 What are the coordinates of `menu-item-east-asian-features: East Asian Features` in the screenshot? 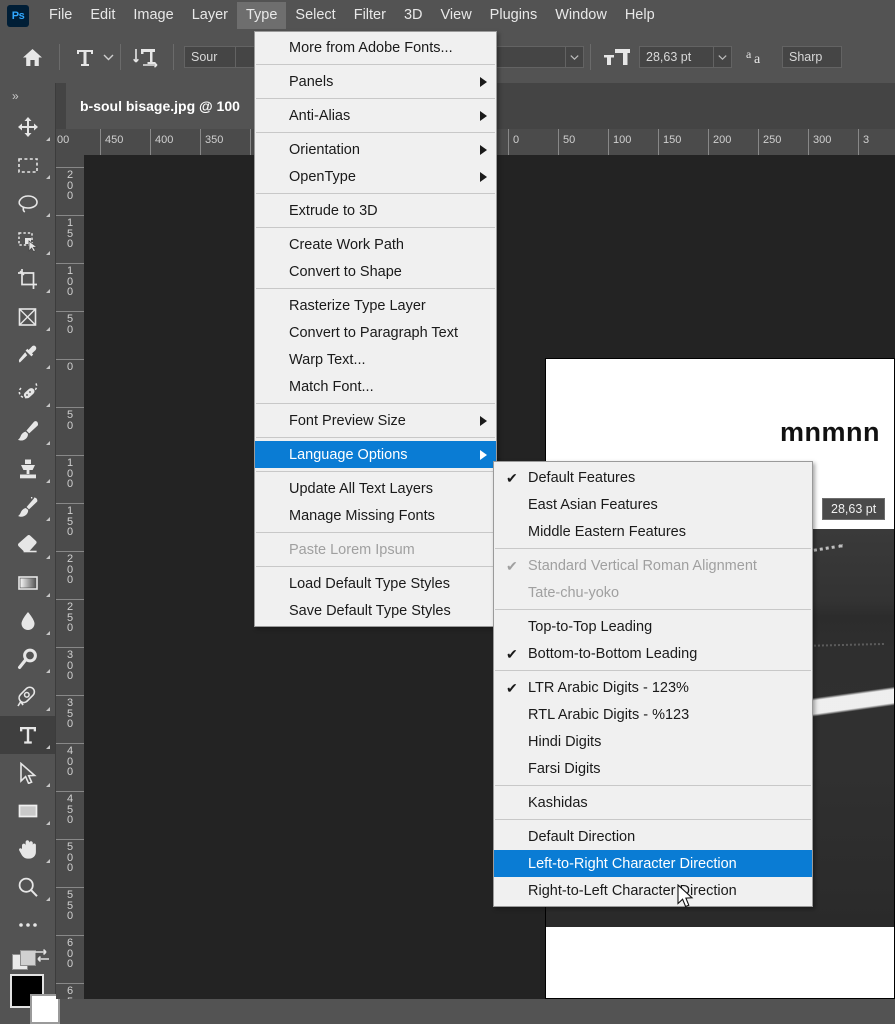 It's located at (653, 504).